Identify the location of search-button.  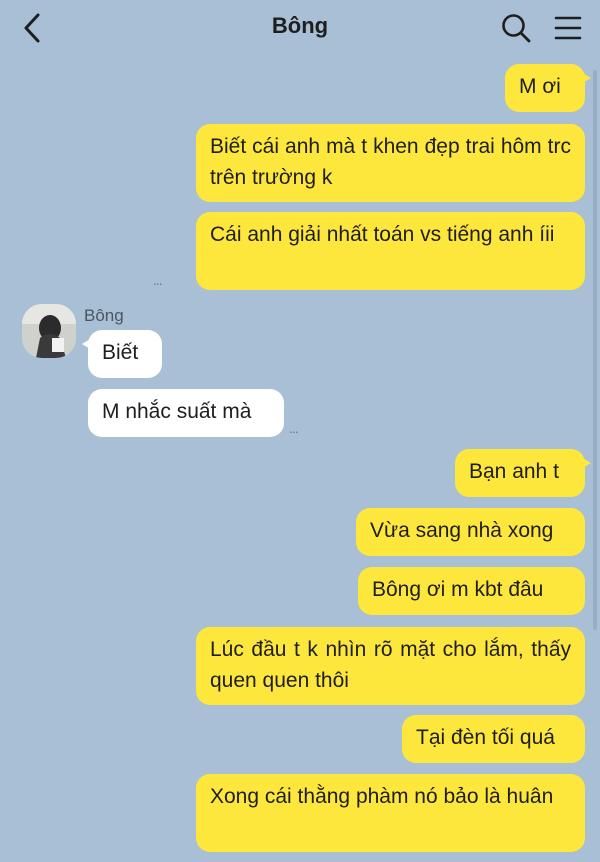
(516, 28).